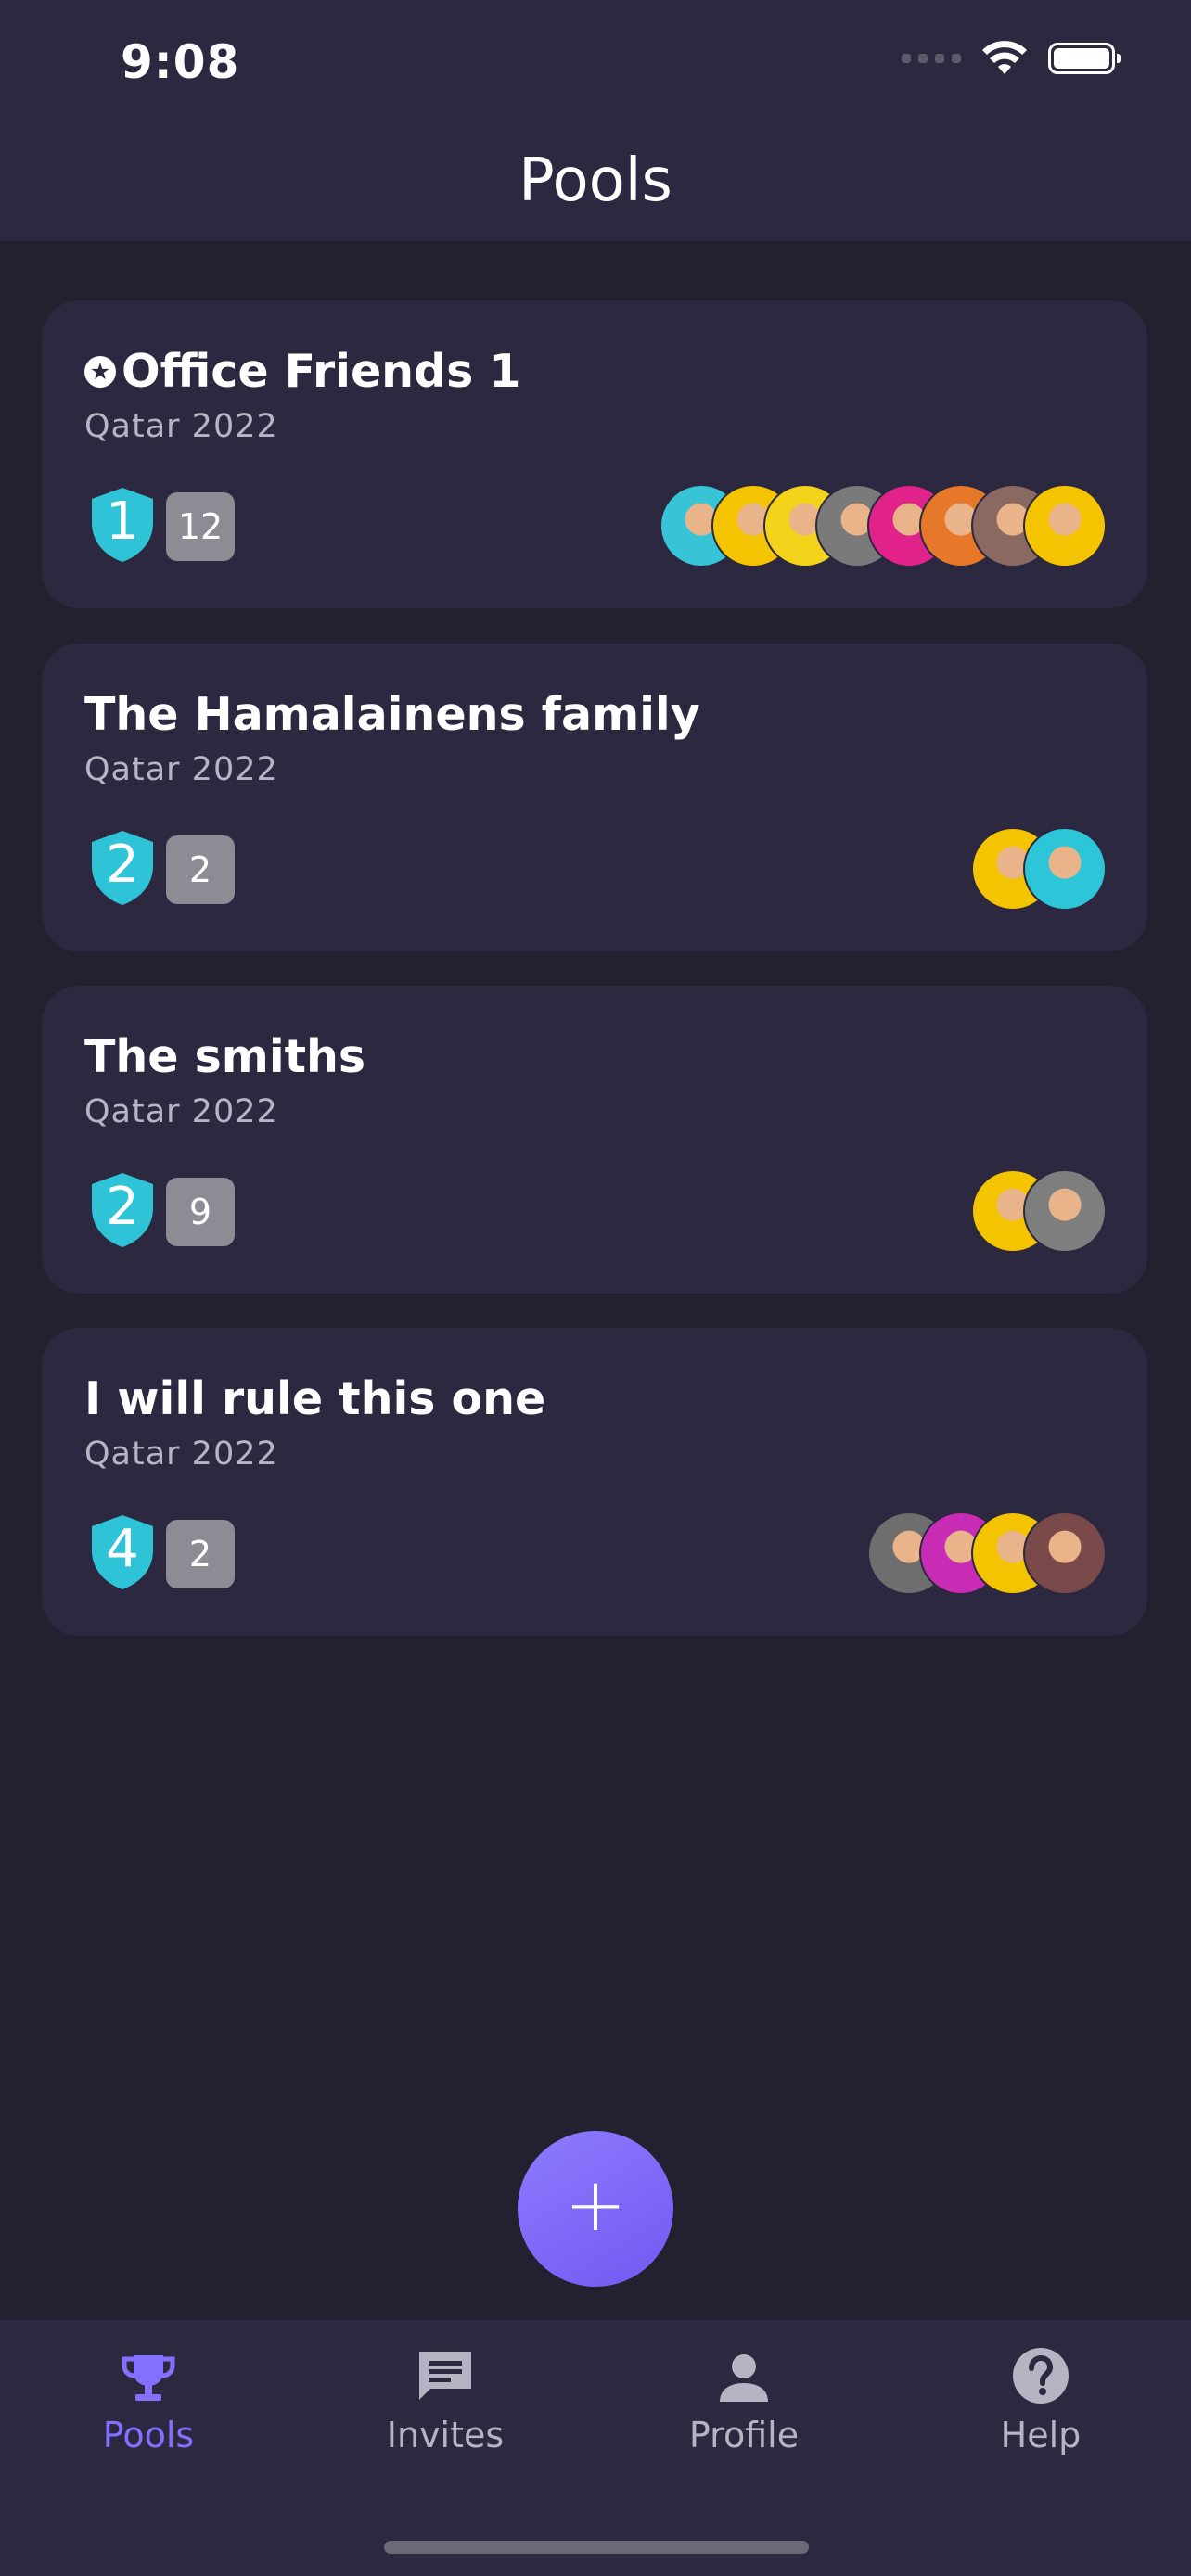 The image size is (1191, 2576). What do you see at coordinates (321, 371) in the screenshot?
I see `pool-name-label: Office Friends 1` at bounding box center [321, 371].